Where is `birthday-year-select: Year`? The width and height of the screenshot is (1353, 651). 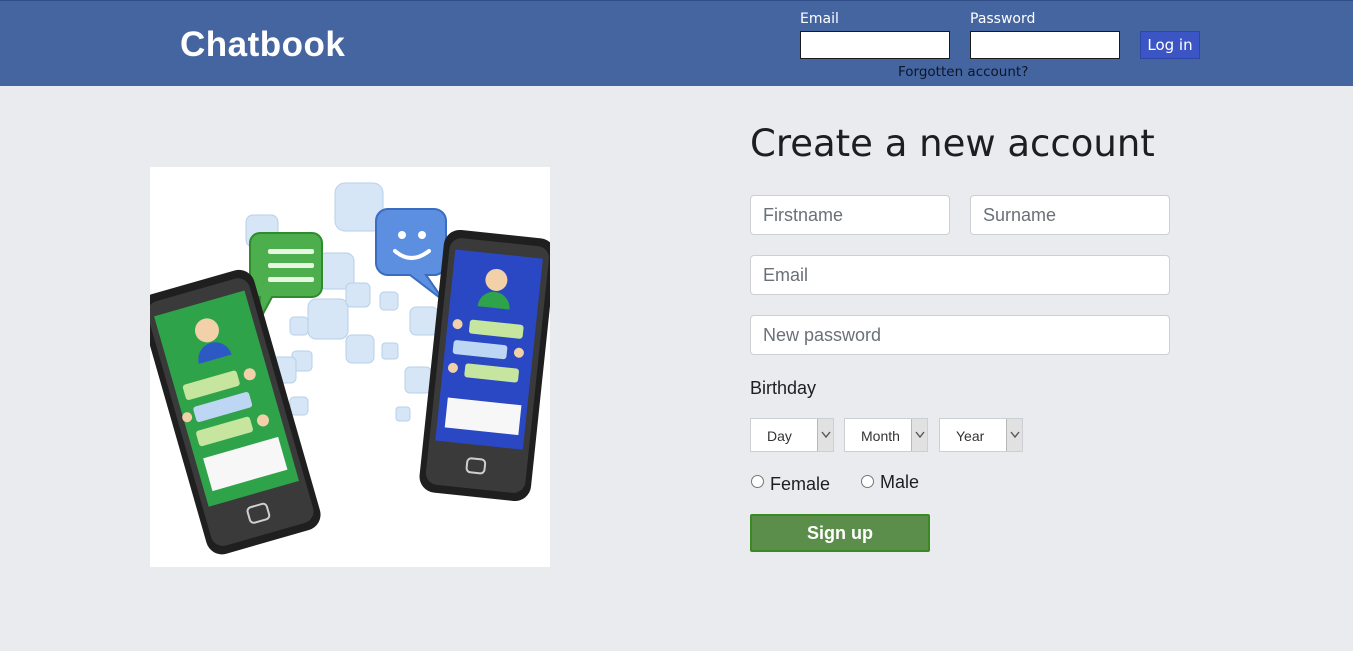 birthday-year-select: Year is located at coordinates (981, 435).